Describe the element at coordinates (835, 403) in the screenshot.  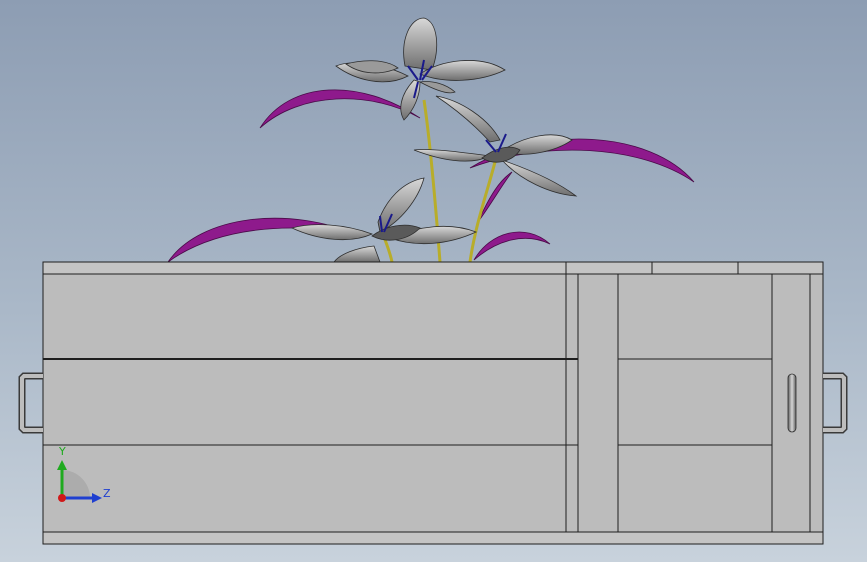
I see `handle-right` at that location.